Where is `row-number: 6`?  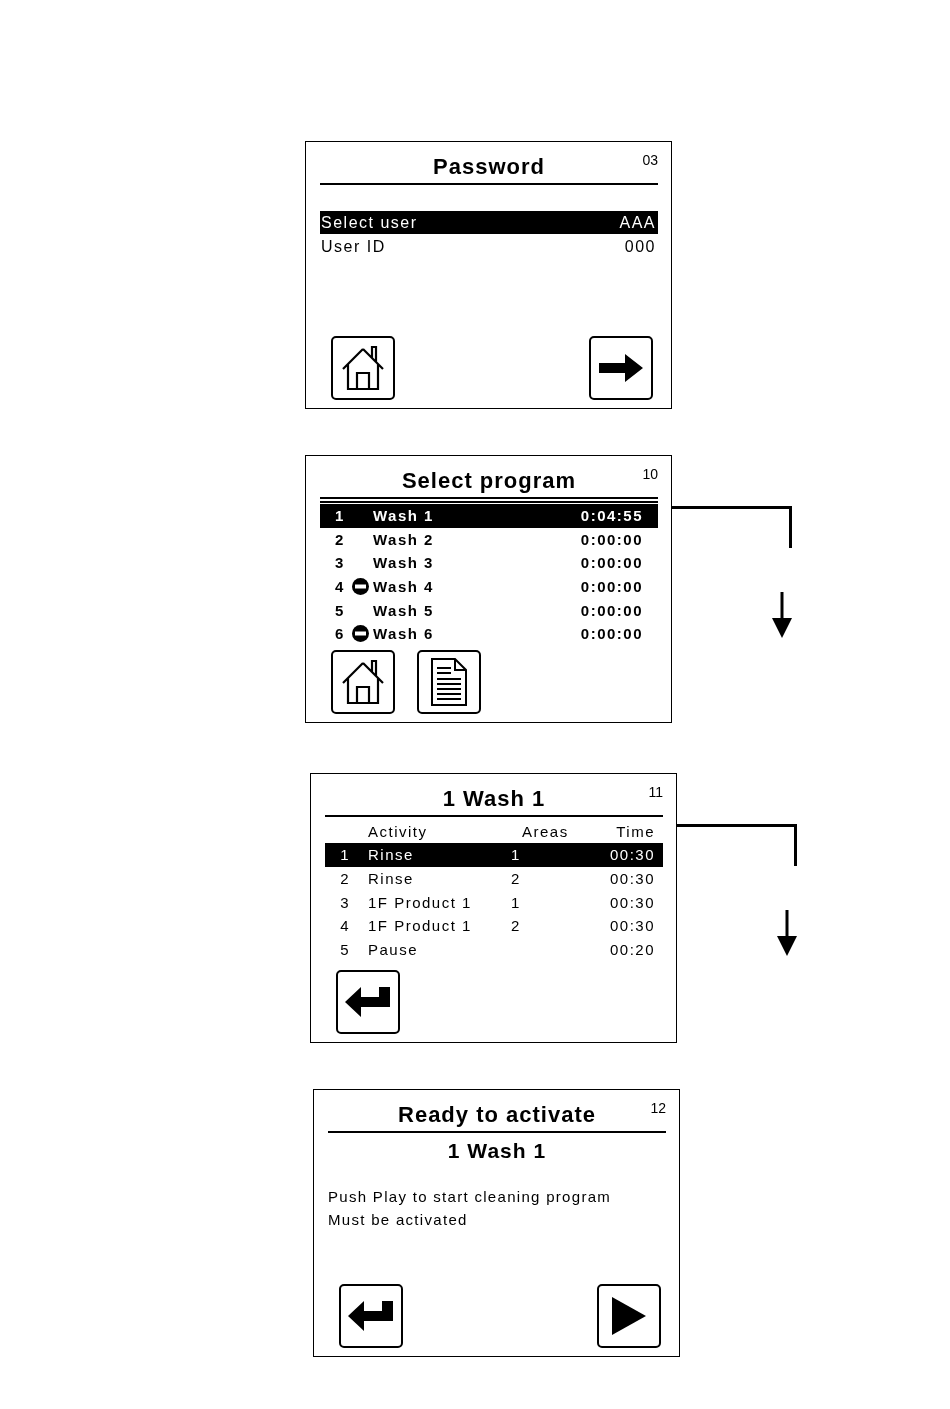 row-number: 6 is located at coordinates (340, 634).